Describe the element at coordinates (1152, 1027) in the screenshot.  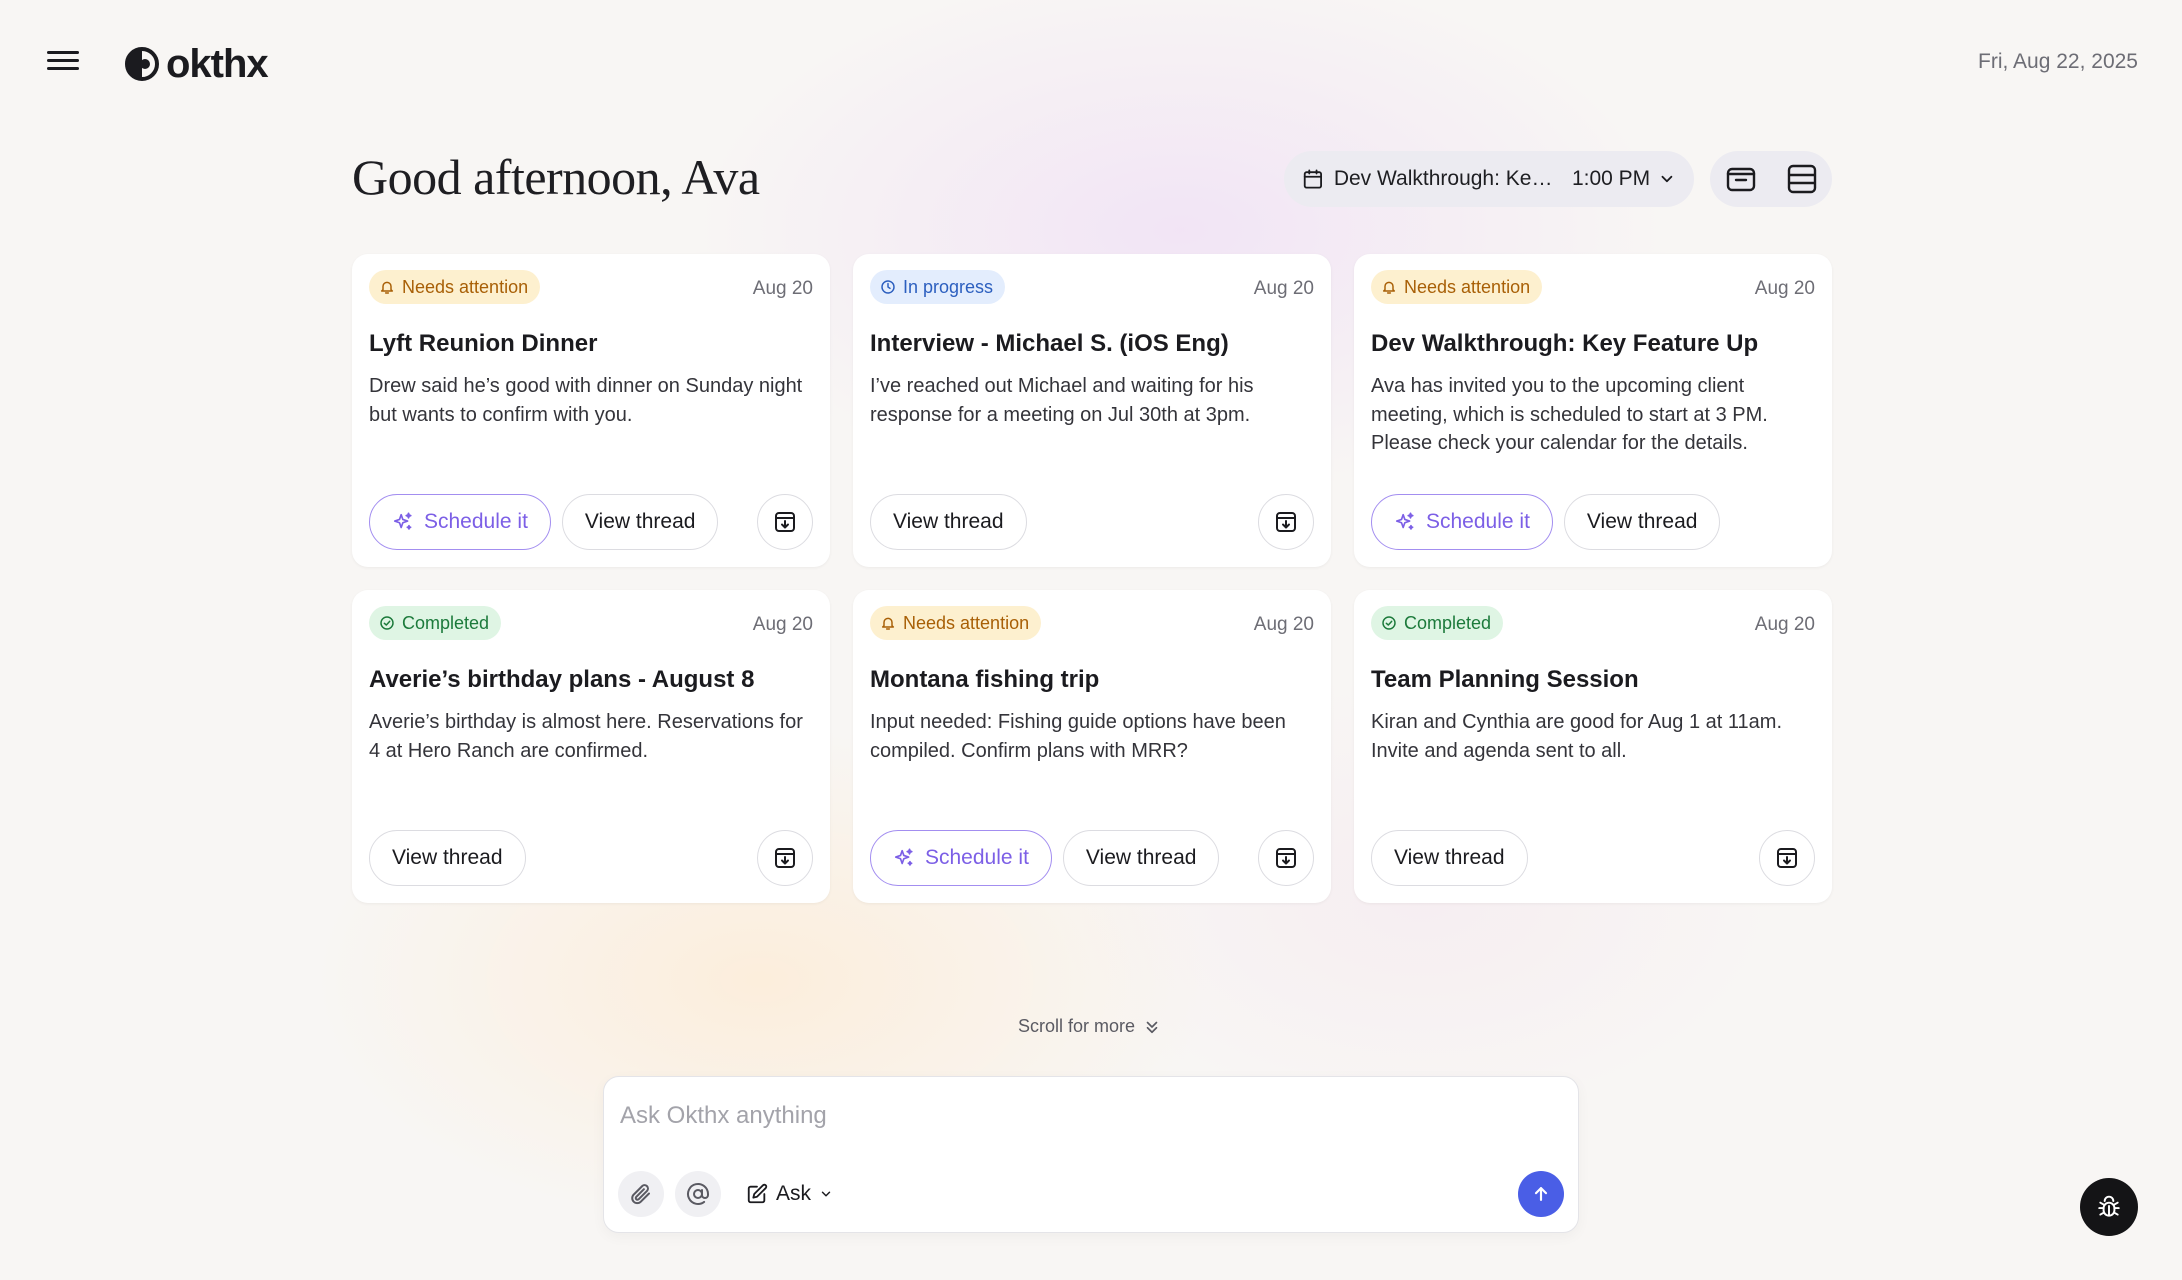
I see `chevrons-down-icon` at that location.